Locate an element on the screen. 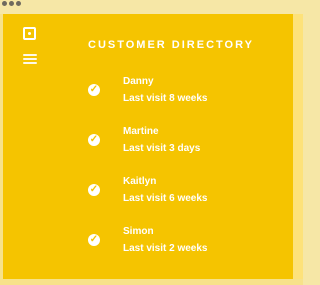 Image resolution: width=320 pixels, height=285 pixels. customer-last-visit: Last visit 2 weeks is located at coordinates (165, 248).